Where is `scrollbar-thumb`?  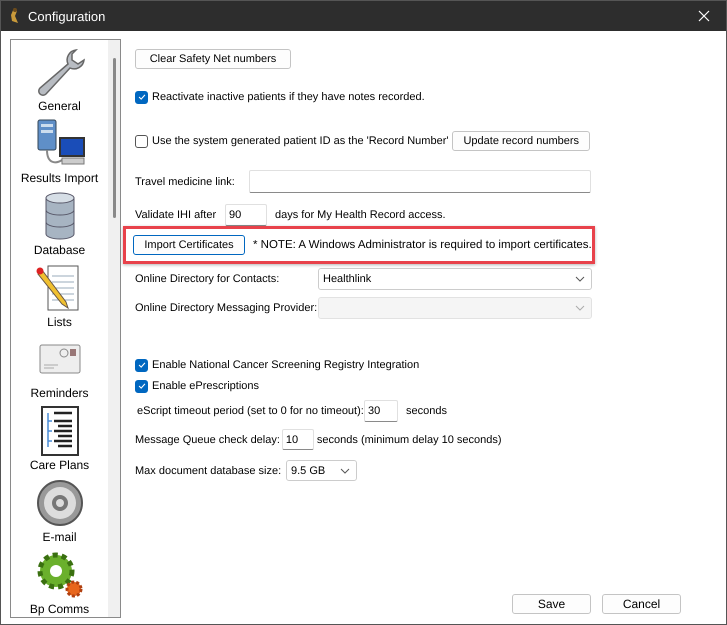
scrollbar-thumb is located at coordinates (114, 138).